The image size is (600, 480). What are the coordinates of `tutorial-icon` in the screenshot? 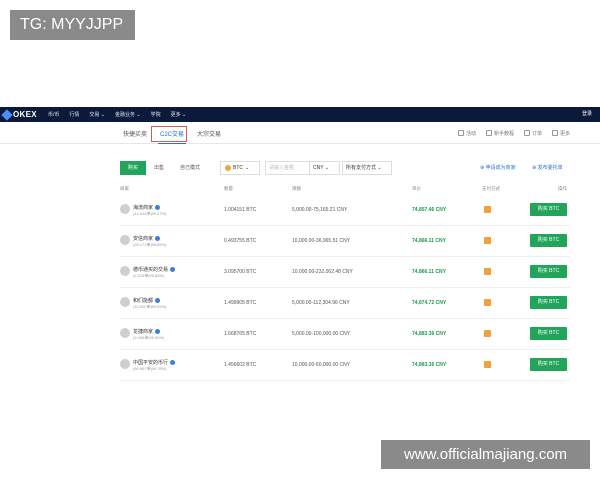 It's located at (488, 133).